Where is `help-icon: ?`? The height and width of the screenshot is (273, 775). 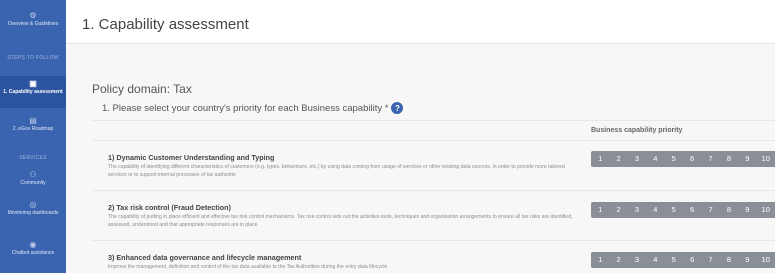 help-icon: ? is located at coordinates (397, 108).